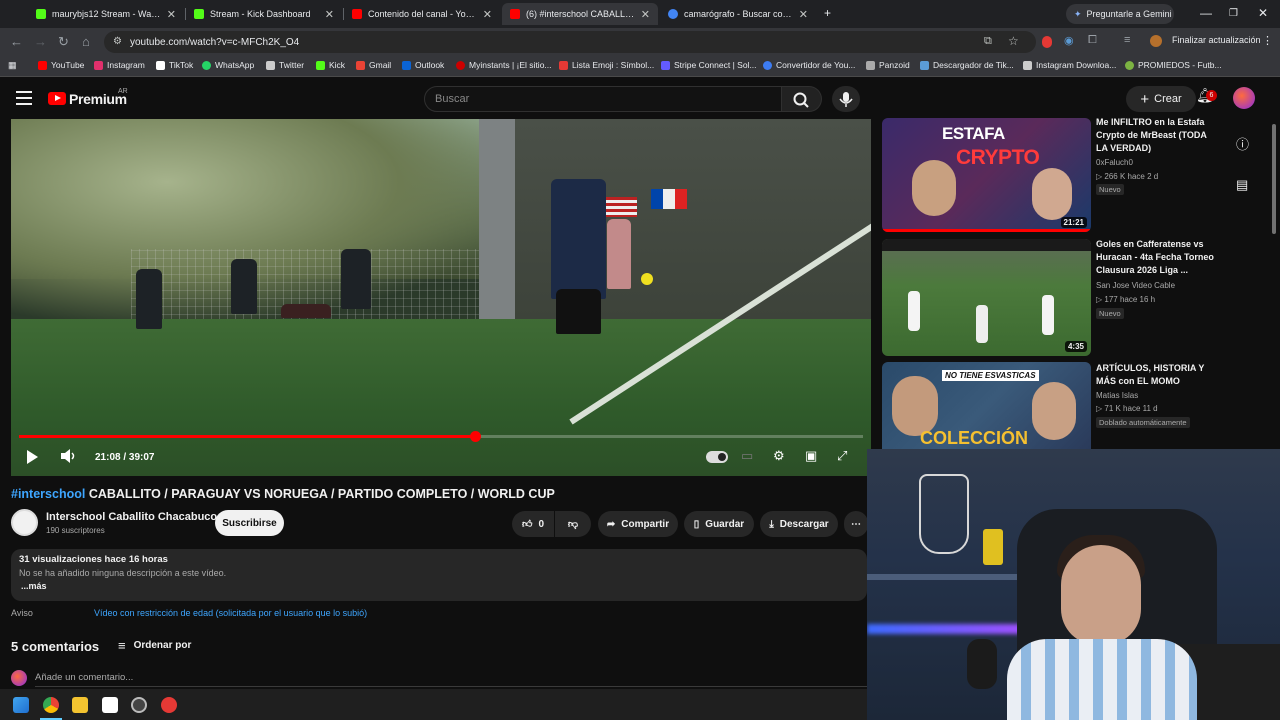  I want to click on tab-current-video: (6) #interschool CABALLITO / P ✕, so click(580, 14).